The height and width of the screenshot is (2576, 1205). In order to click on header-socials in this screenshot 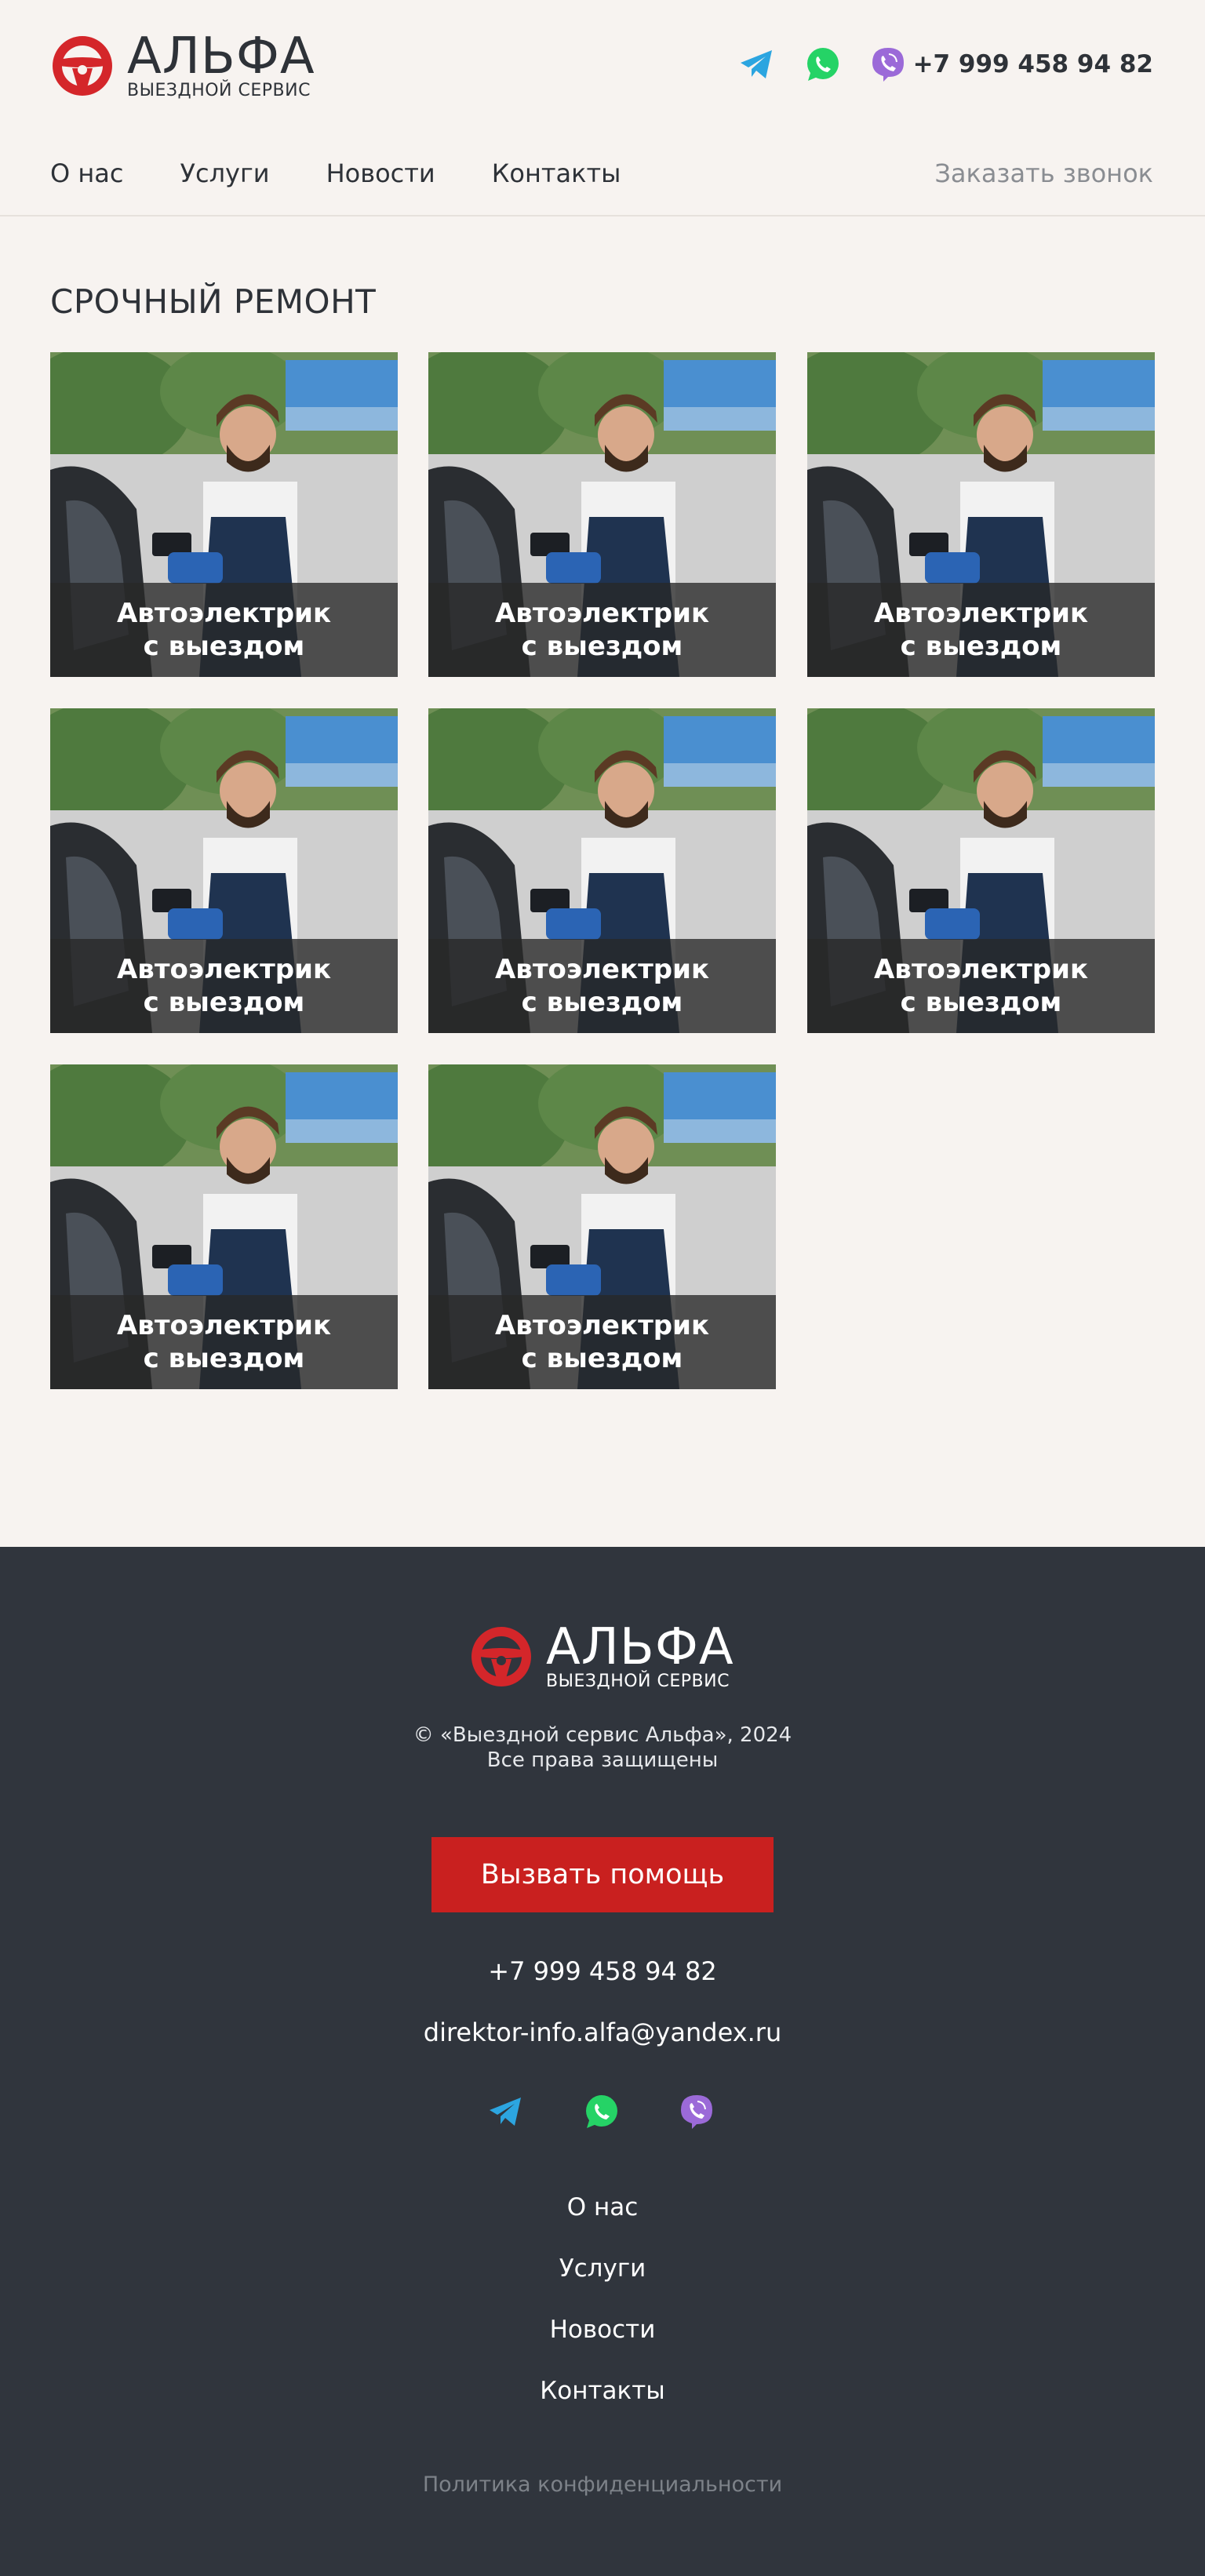, I will do `click(822, 64)`.